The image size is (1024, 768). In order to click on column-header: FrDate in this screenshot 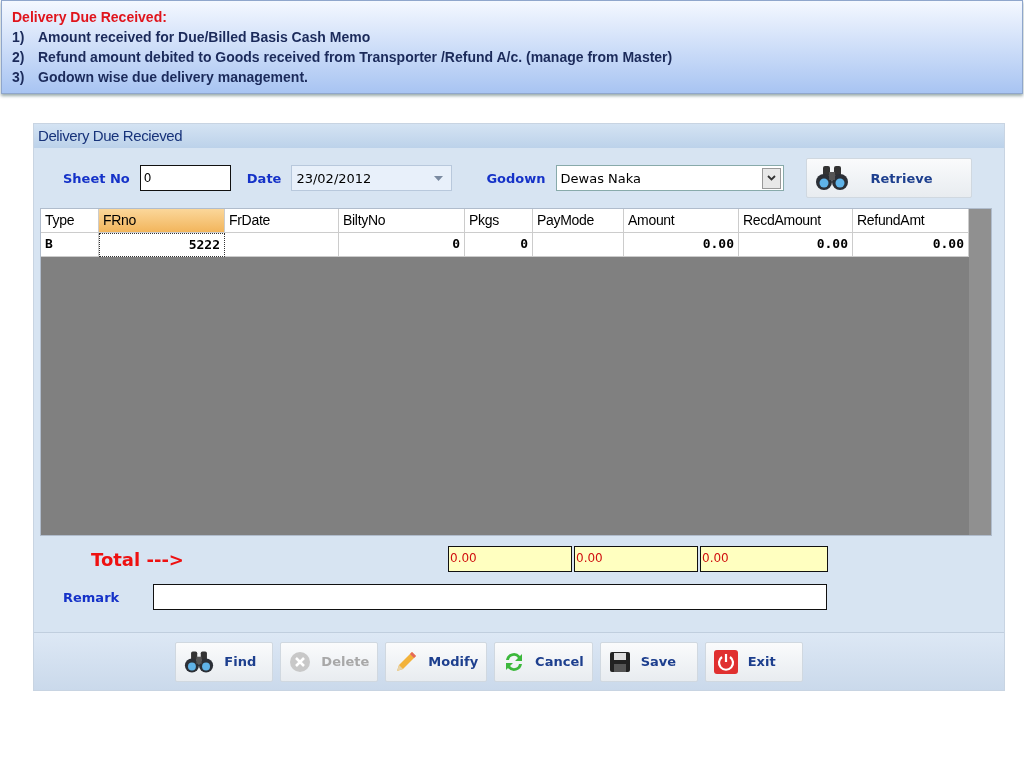, I will do `click(282, 221)`.